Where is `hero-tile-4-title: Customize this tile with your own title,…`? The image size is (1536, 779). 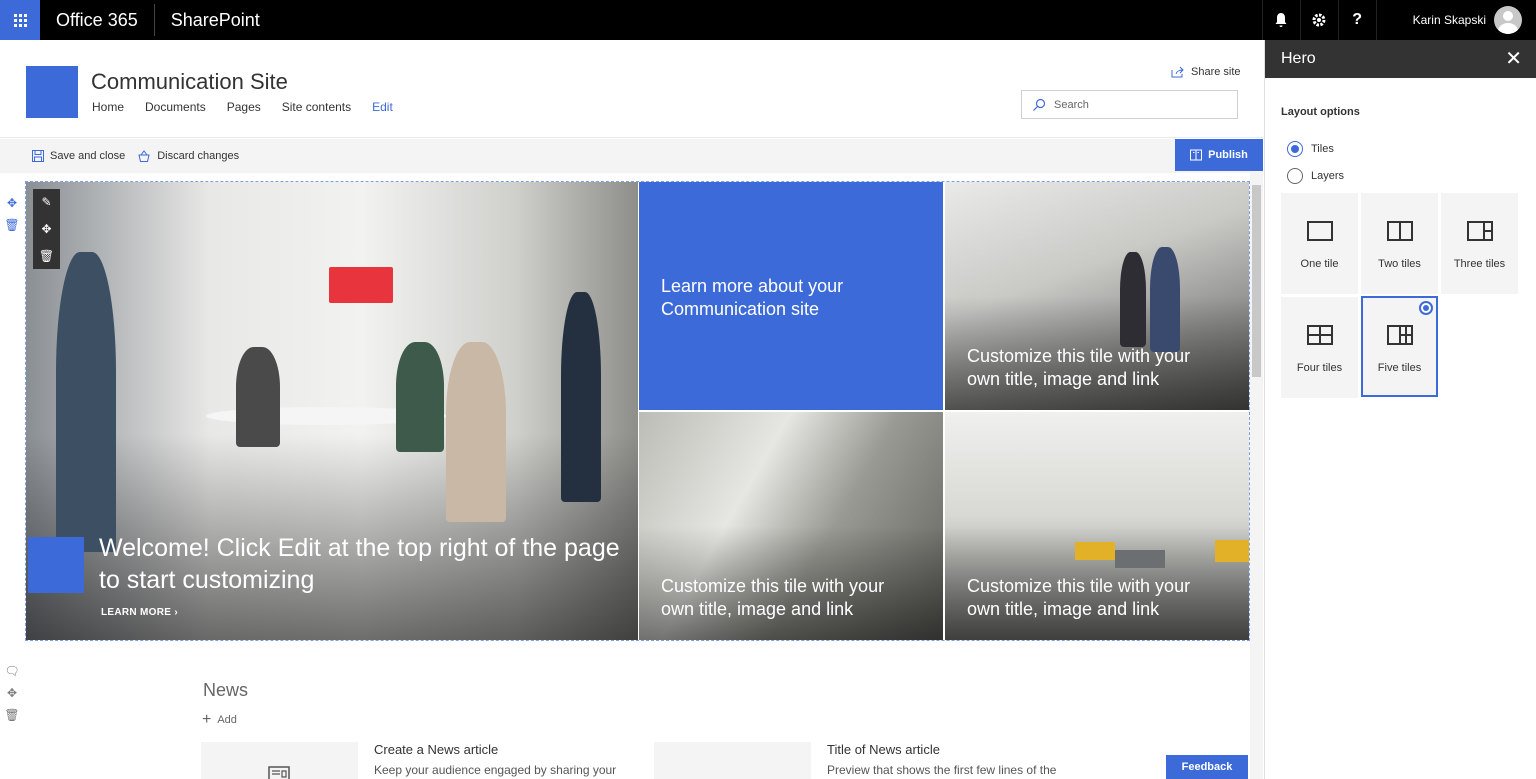
hero-tile-4-title: Customize this tile with your own title,… is located at coordinates (1079, 597).